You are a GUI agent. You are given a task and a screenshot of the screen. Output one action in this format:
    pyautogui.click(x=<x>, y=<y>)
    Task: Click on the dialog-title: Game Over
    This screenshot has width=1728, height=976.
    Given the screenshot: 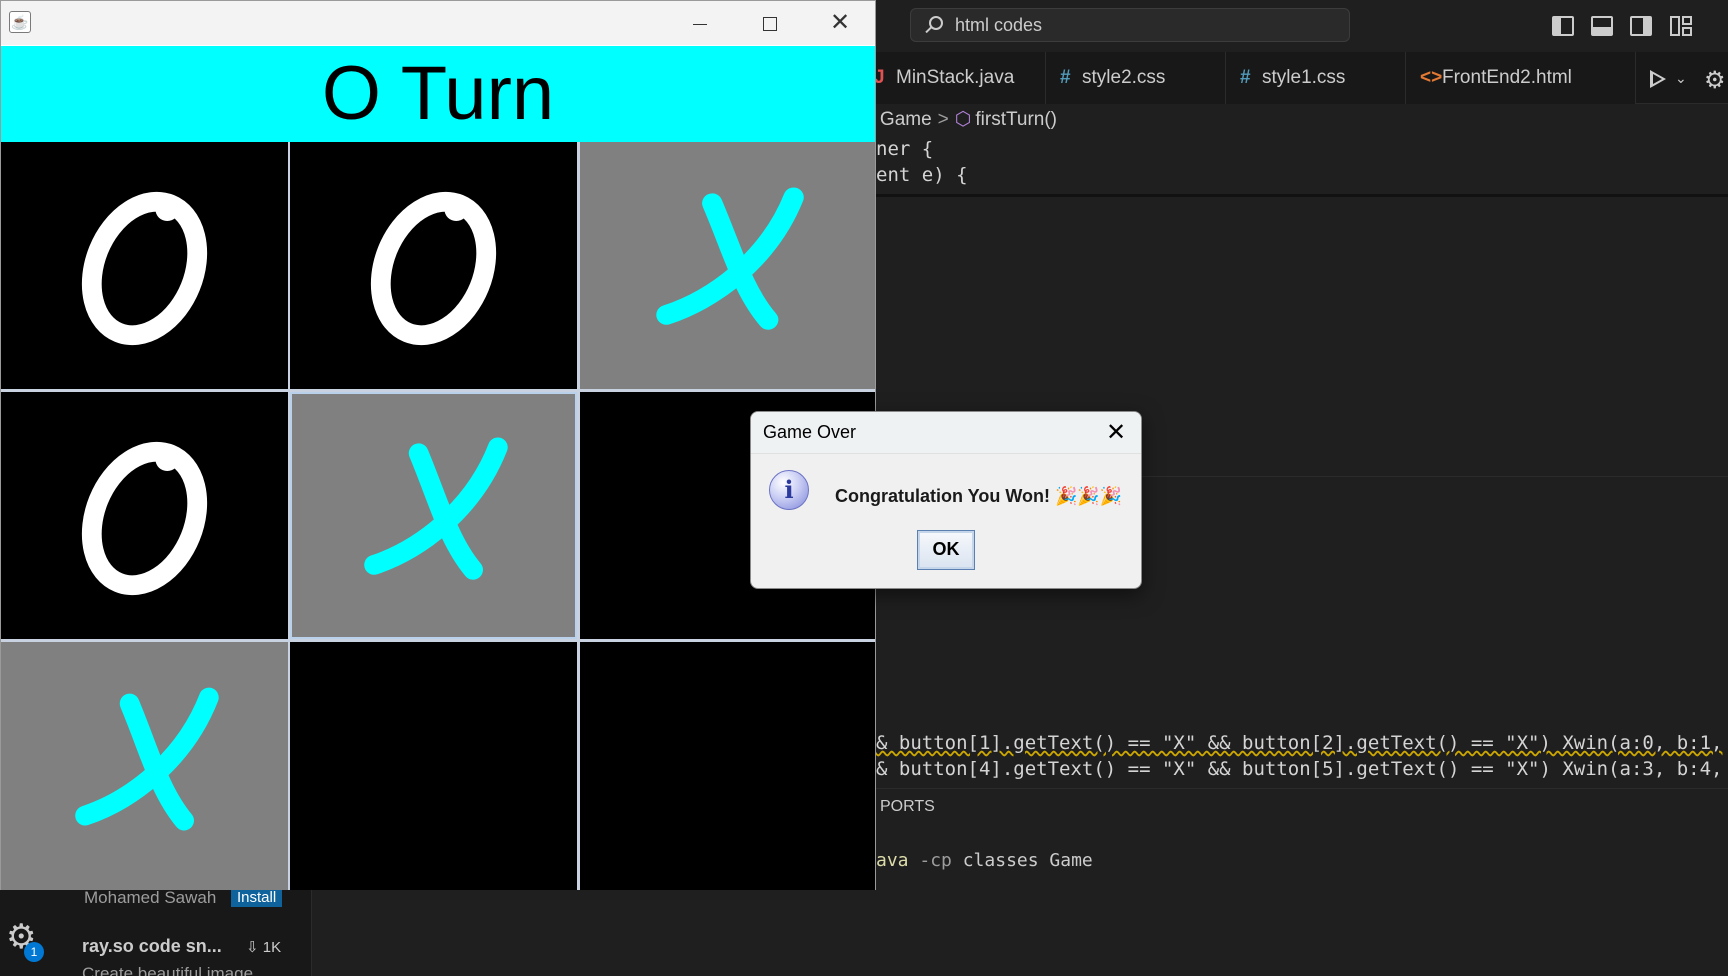 What is the action you would take?
    pyautogui.click(x=810, y=432)
    